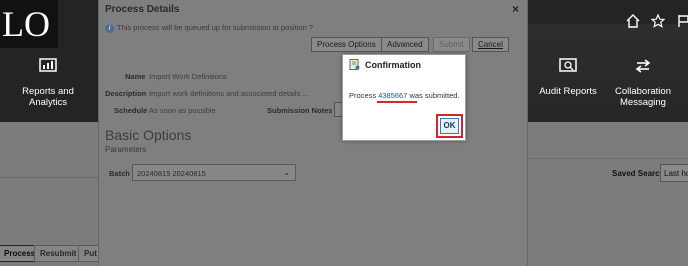 This screenshot has height=266, width=688. I want to click on name-label: Name, so click(135, 76).